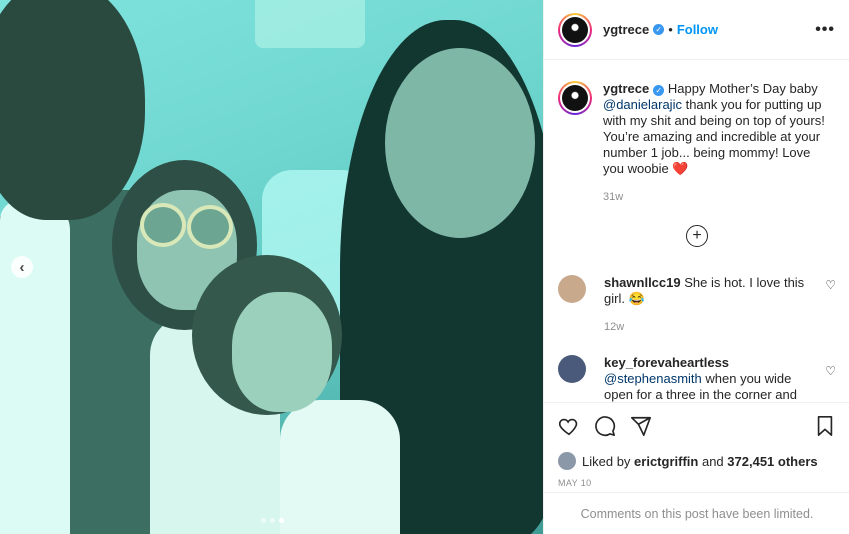  What do you see at coordinates (626, 88) in the screenshot?
I see `caption-username: ygtrece` at bounding box center [626, 88].